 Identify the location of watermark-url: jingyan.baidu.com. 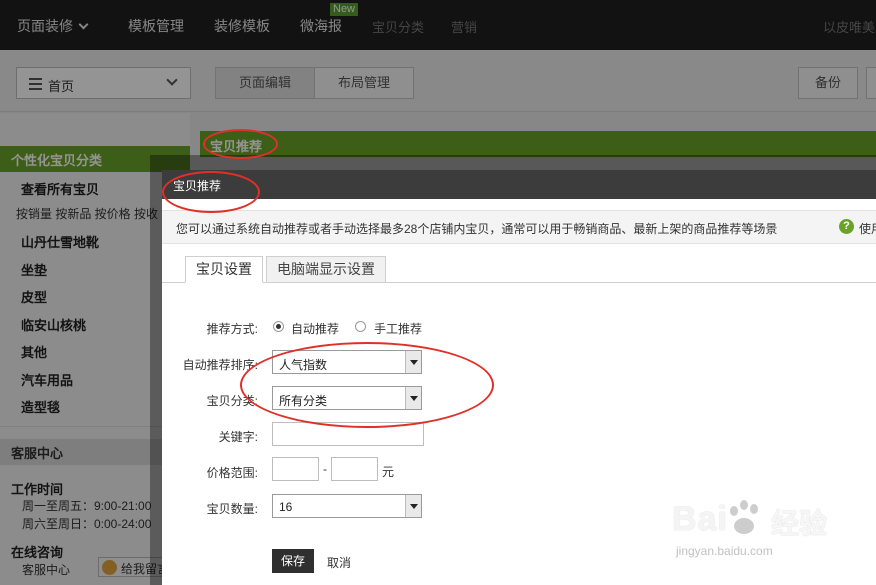
(724, 551).